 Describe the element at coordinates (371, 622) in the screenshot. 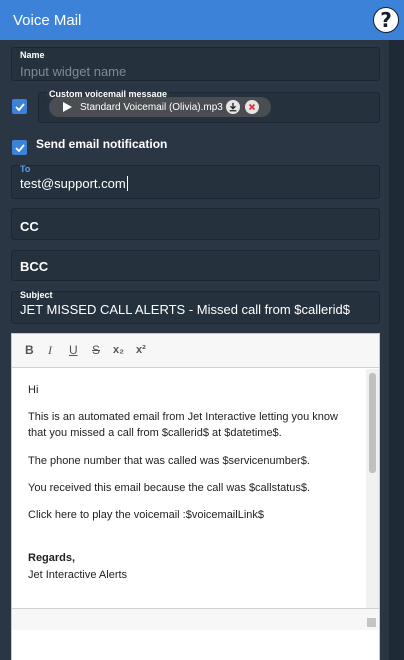

I see `resize-grip-icon` at that location.